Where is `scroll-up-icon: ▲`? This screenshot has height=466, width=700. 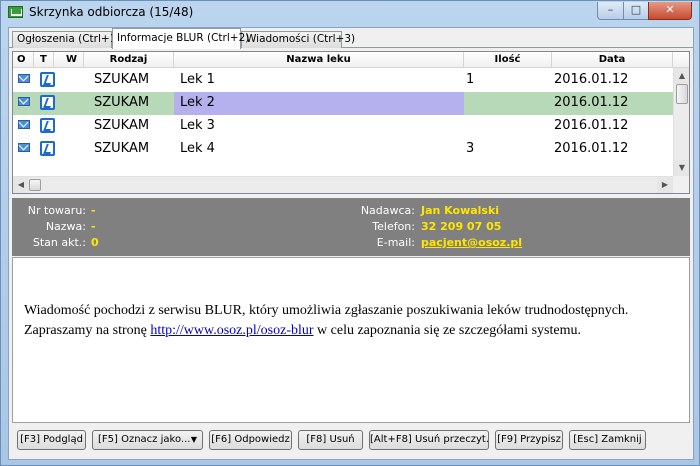 scroll-up-icon: ▲ is located at coordinates (681, 76).